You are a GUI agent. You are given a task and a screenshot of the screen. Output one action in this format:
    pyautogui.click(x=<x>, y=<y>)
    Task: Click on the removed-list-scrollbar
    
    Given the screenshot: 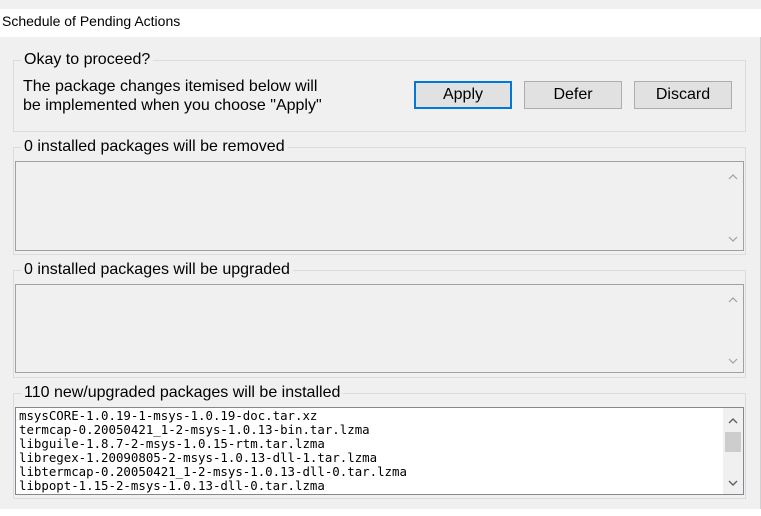 What is the action you would take?
    pyautogui.click(x=733, y=206)
    